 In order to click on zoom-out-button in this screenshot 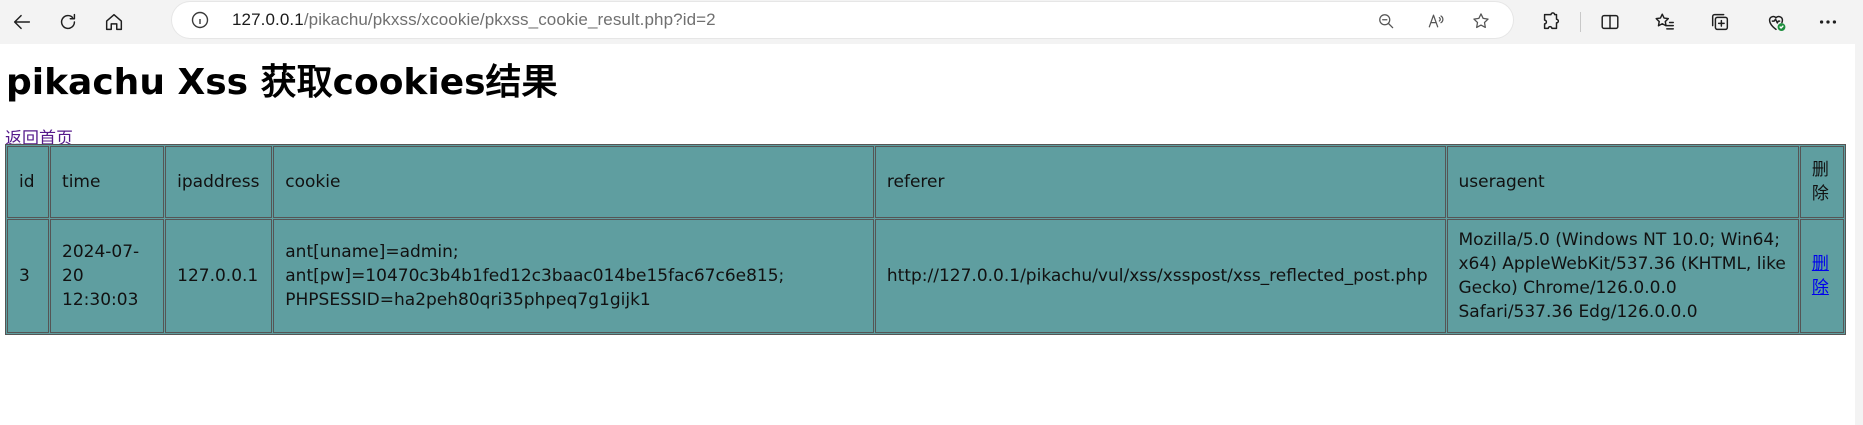, I will do `click(1386, 21)`.